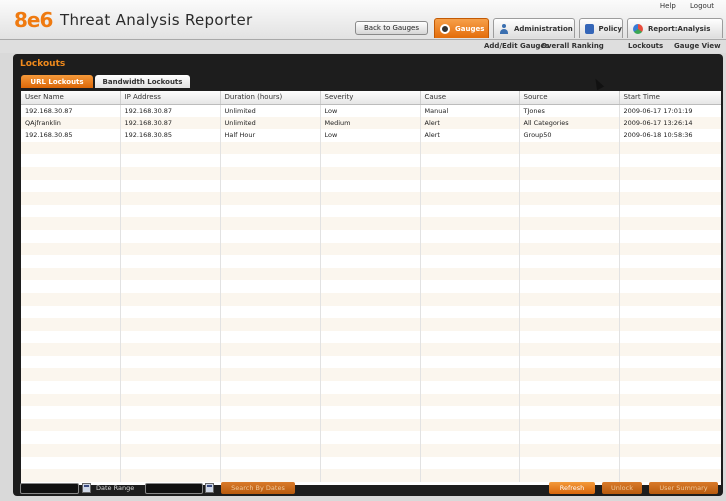  I want to click on start-date-input, so click(49, 488).